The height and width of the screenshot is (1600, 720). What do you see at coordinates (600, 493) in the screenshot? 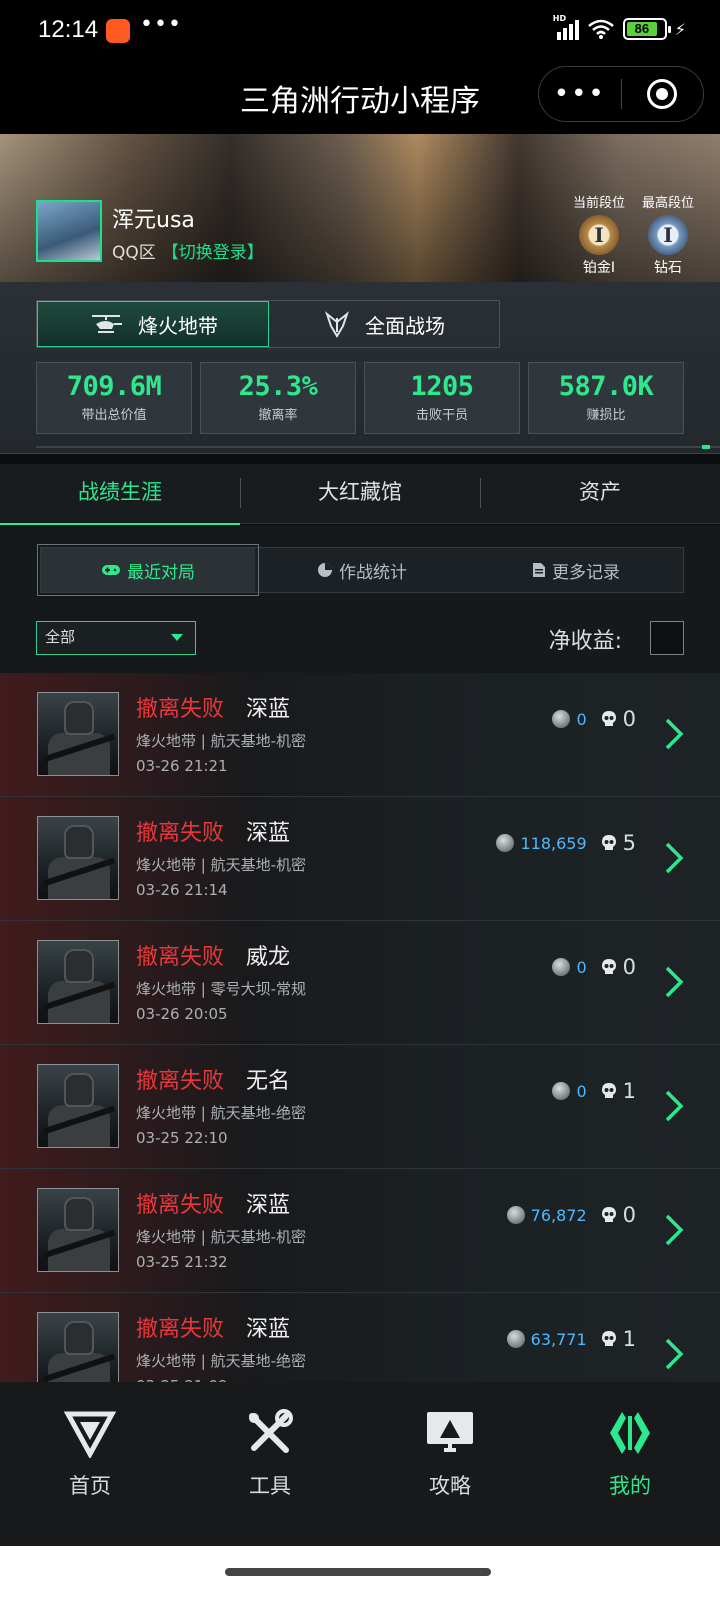
I see `tab-assets: 资产` at bounding box center [600, 493].